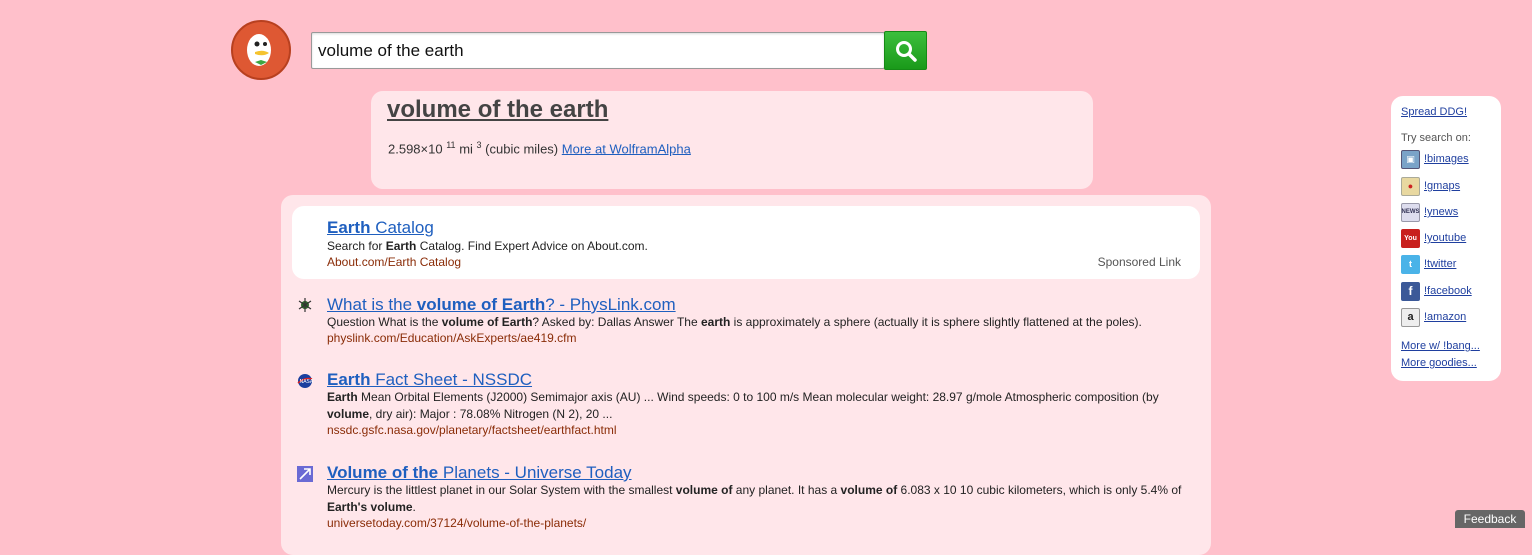  I want to click on spread-ddg-link: Spread DDG!, so click(1434, 112).